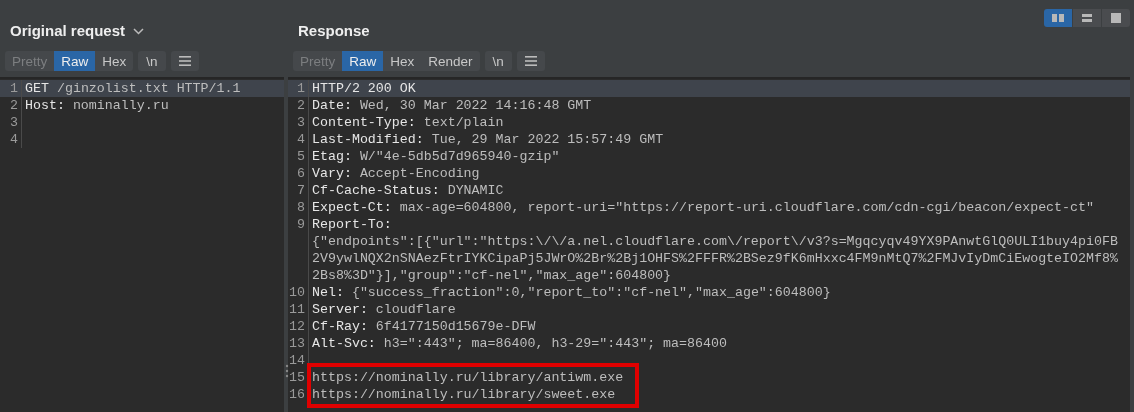 The image size is (1134, 412). Describe the element at coordinates (396, 173) in the screenshot. I see `code-line: Vary: Accept-Encoding` at that location.